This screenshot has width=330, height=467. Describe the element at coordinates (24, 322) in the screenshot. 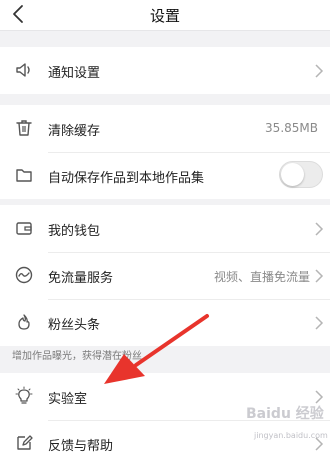

I see `flame-icon` at that location.